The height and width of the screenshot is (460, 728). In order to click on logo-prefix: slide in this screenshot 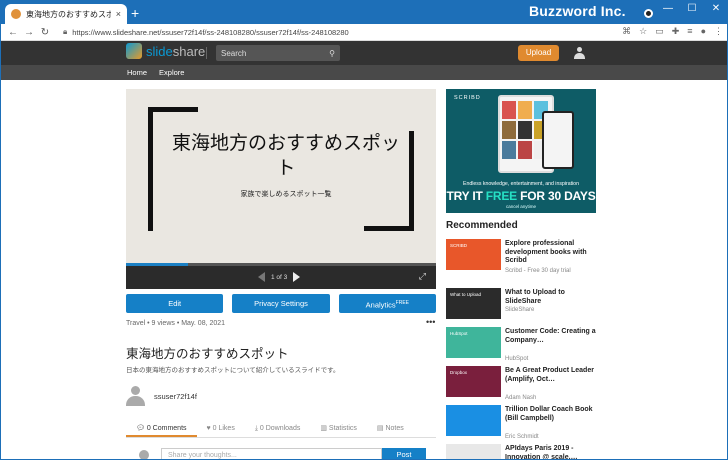, I will do `click(159, 51)`.